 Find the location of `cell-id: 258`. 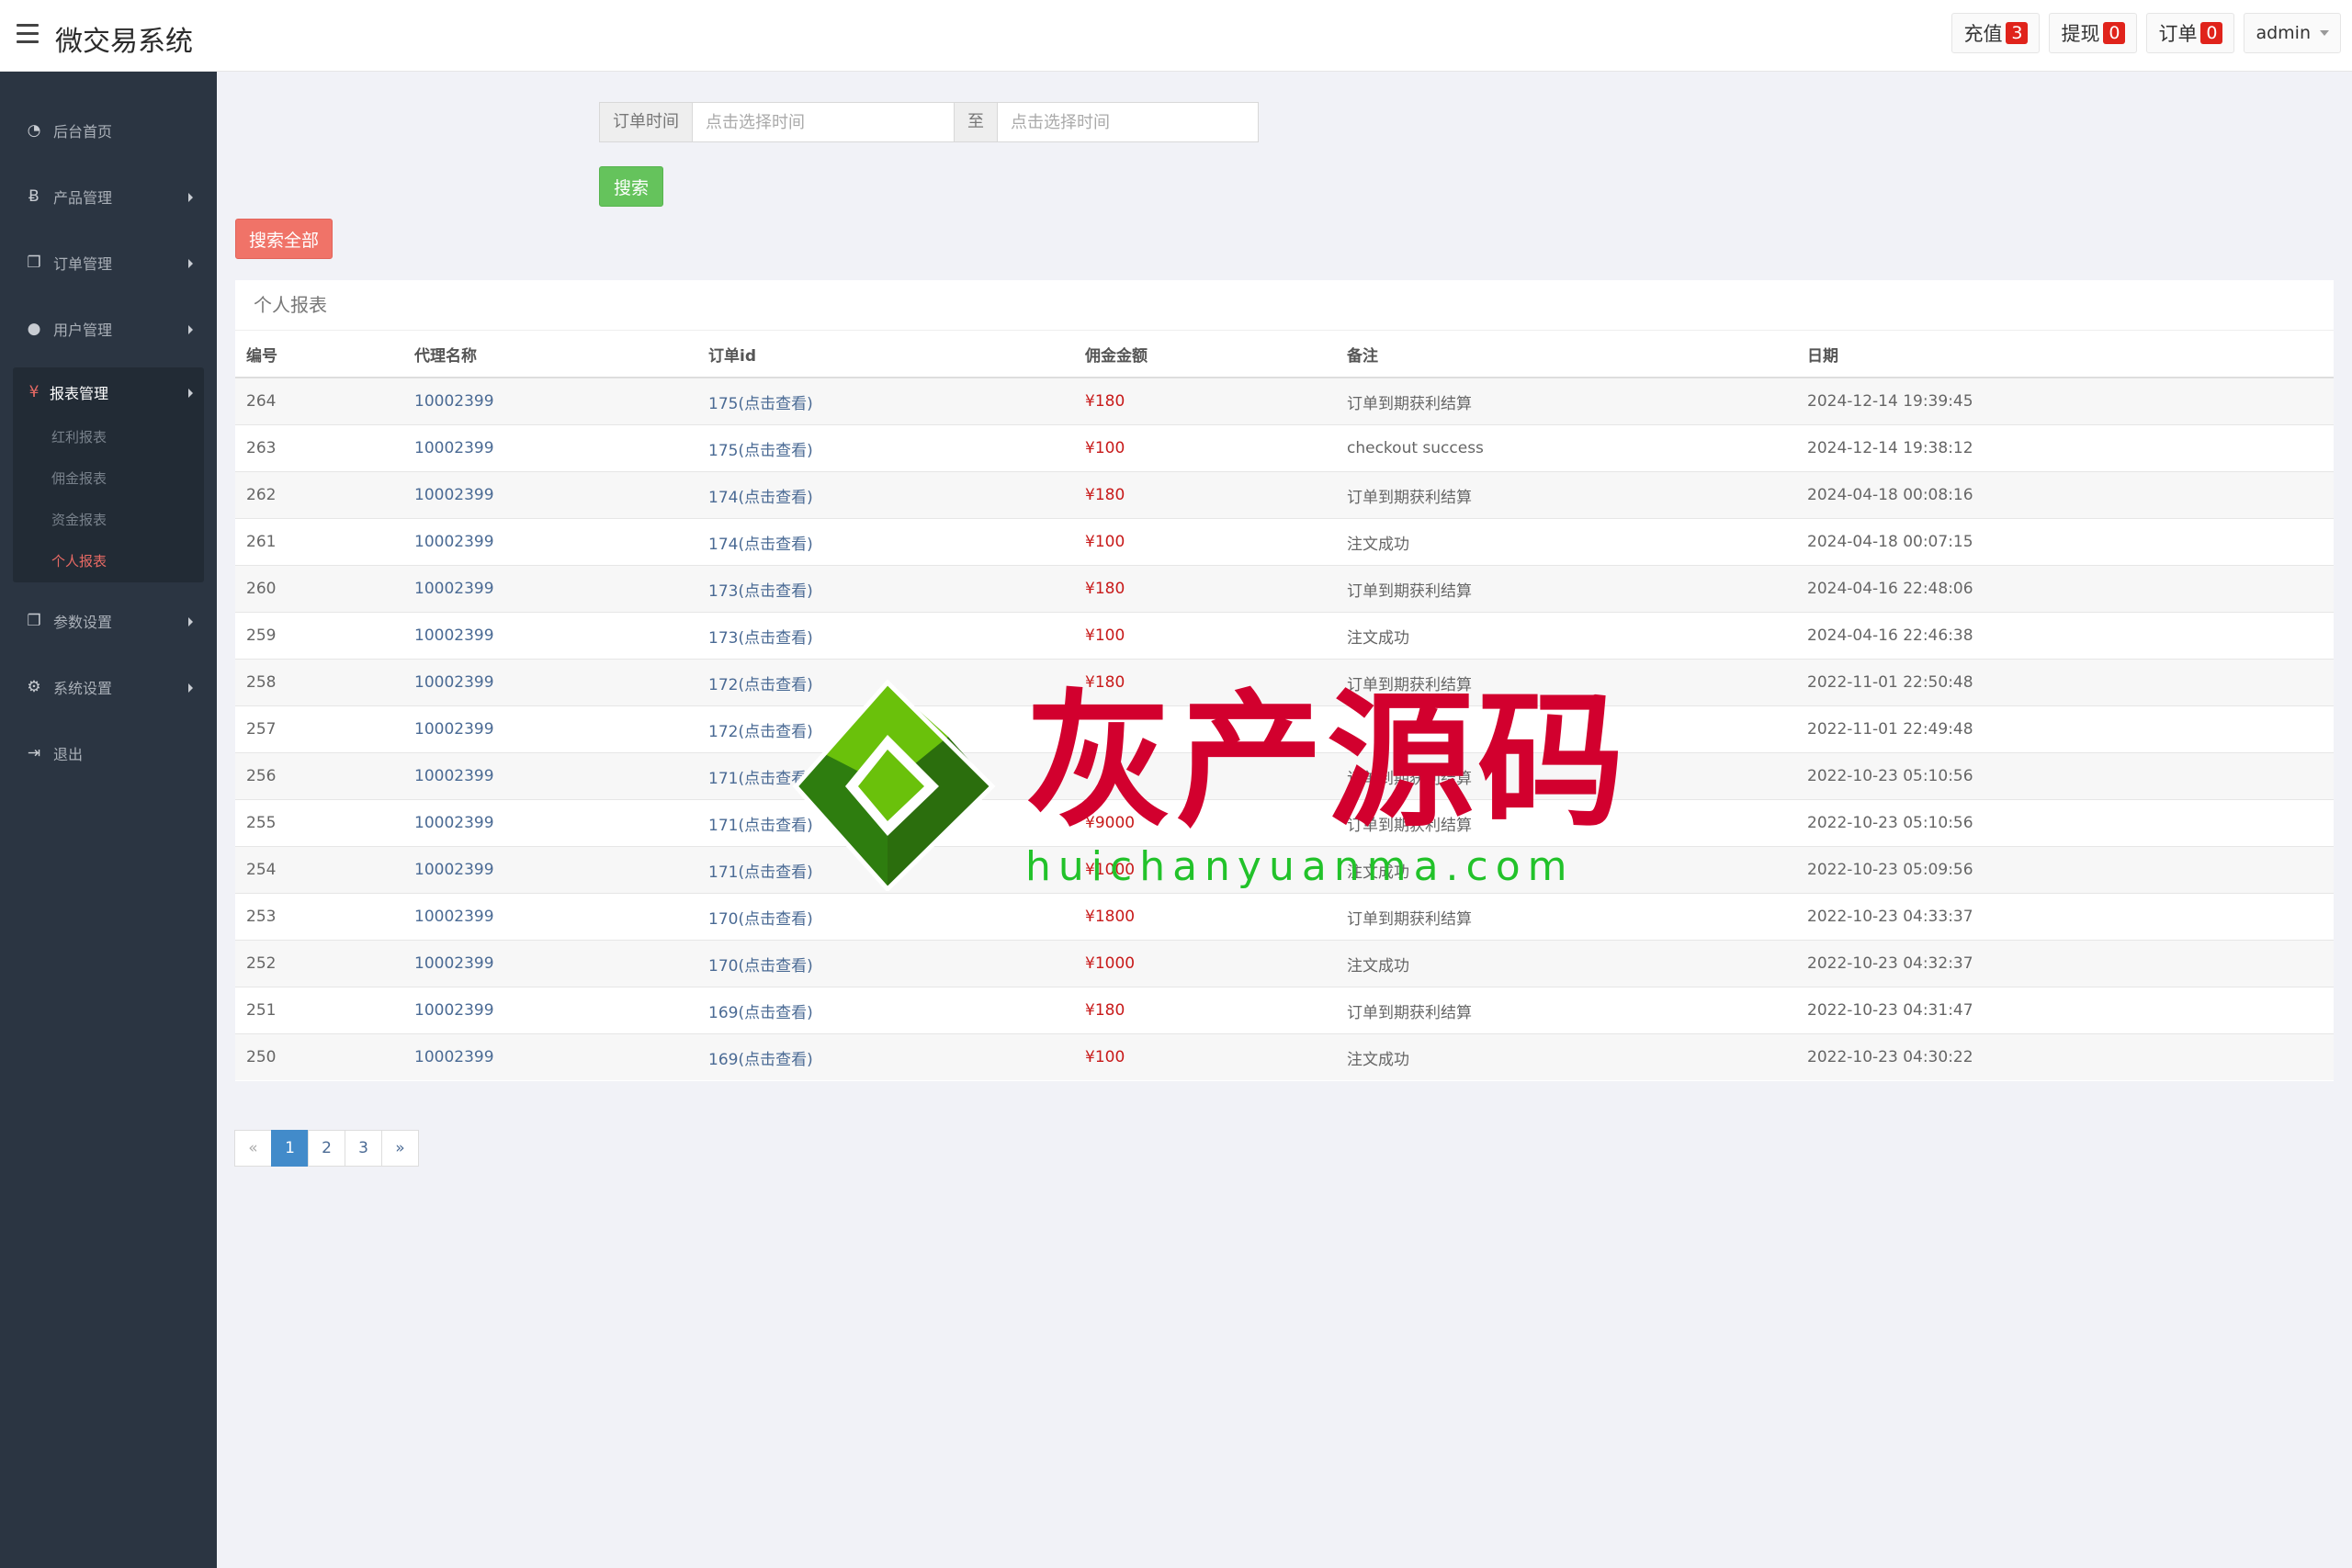

cell-id: 258 is located at coordinates (319, 683).